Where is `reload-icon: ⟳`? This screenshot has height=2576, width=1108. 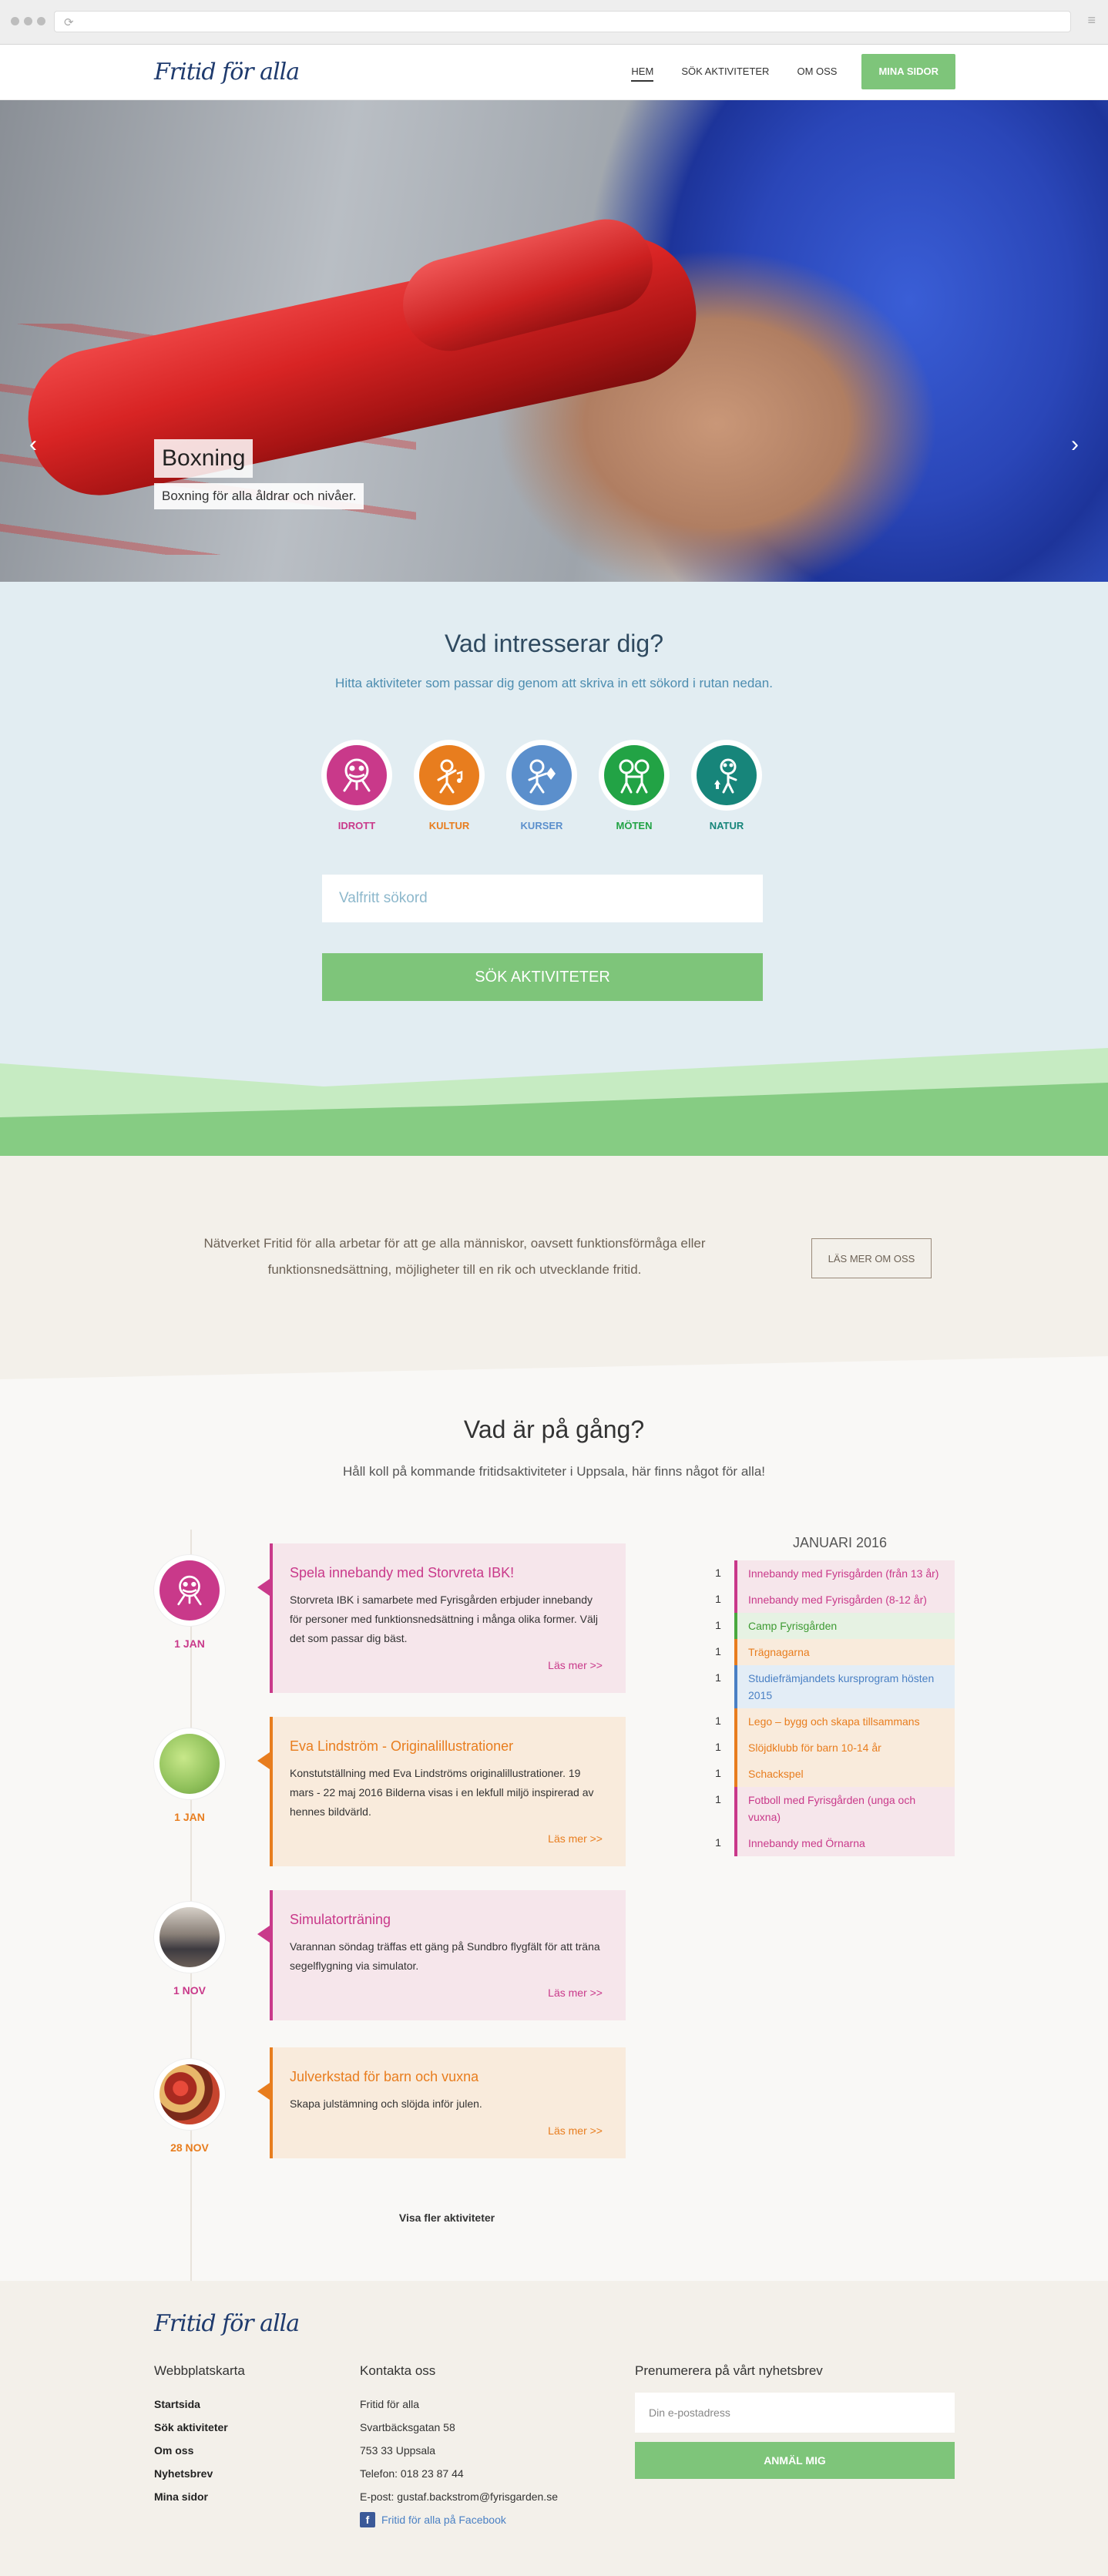
reload-icon: ⟳ is located at coordinates (69, 22).